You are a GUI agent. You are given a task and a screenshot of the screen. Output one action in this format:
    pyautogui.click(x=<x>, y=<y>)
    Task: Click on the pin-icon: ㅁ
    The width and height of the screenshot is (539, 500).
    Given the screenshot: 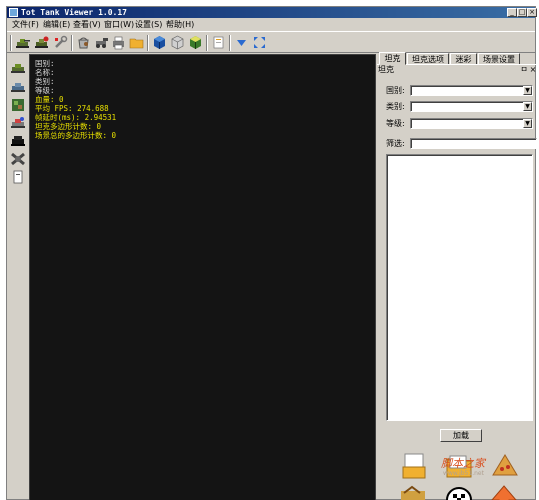 What is the action you would take?
    pyautogui.click(x=524, y=70)
    